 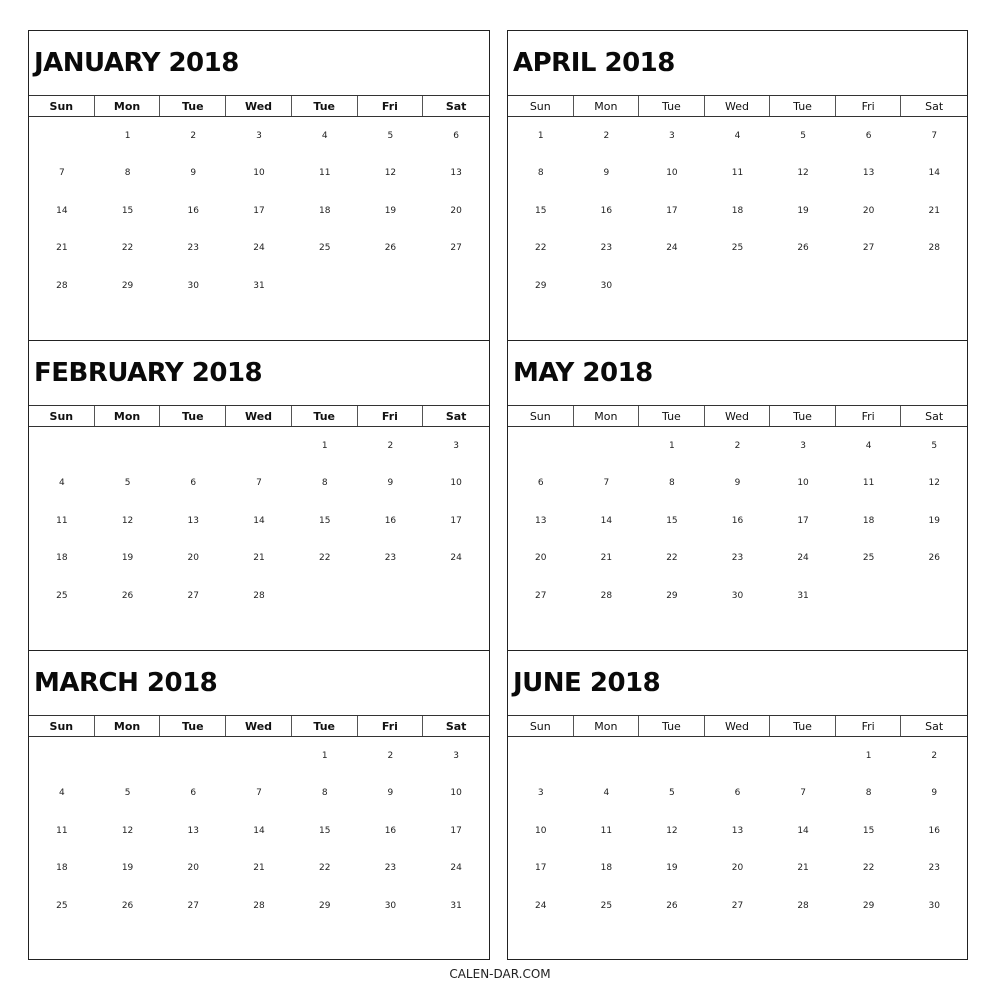 What do you see at coordinates (259, 106) in the screenshot?
I see `weekday-header: Wed` at bounding box center [259, 106].